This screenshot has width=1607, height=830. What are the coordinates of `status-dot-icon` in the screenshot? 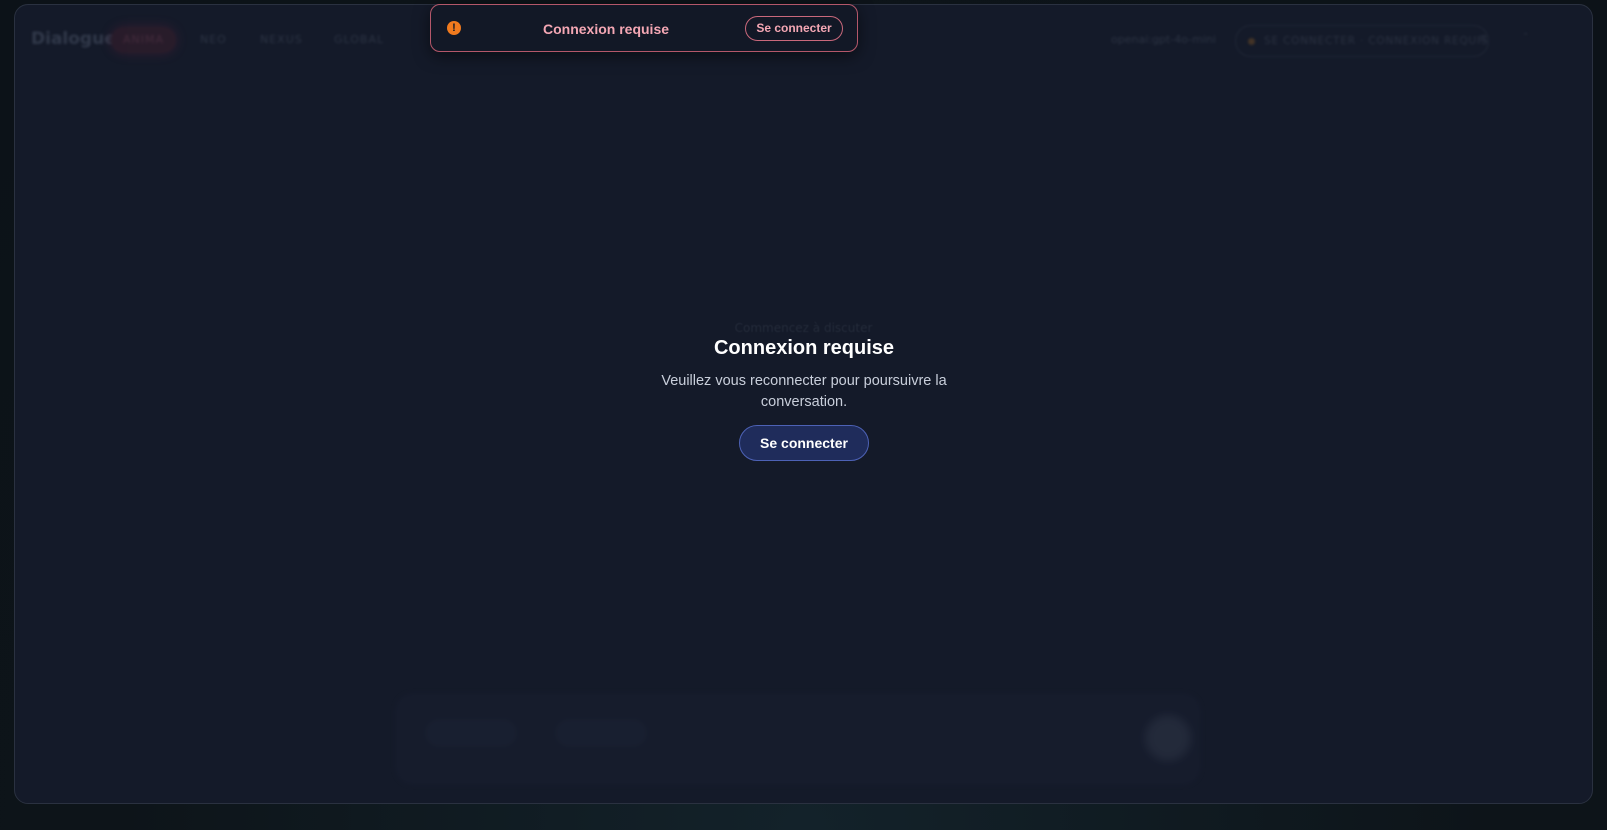 It's located at (1251, 41).